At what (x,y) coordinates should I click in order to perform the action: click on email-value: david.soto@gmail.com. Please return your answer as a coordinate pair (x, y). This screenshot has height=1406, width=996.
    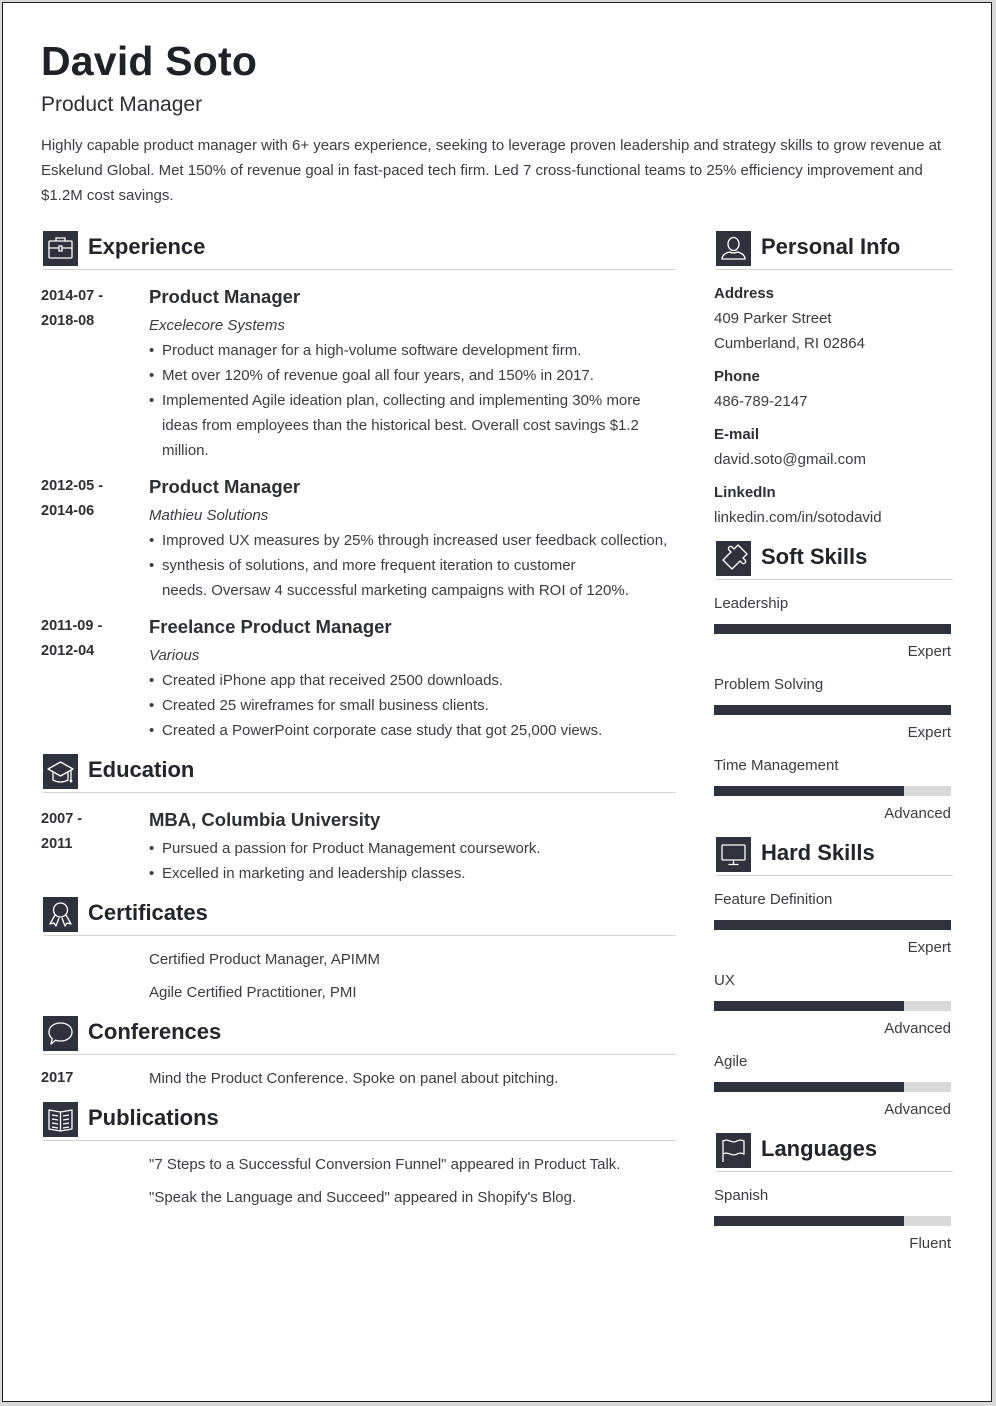
    Looking at the image, I should click on (790, 459).